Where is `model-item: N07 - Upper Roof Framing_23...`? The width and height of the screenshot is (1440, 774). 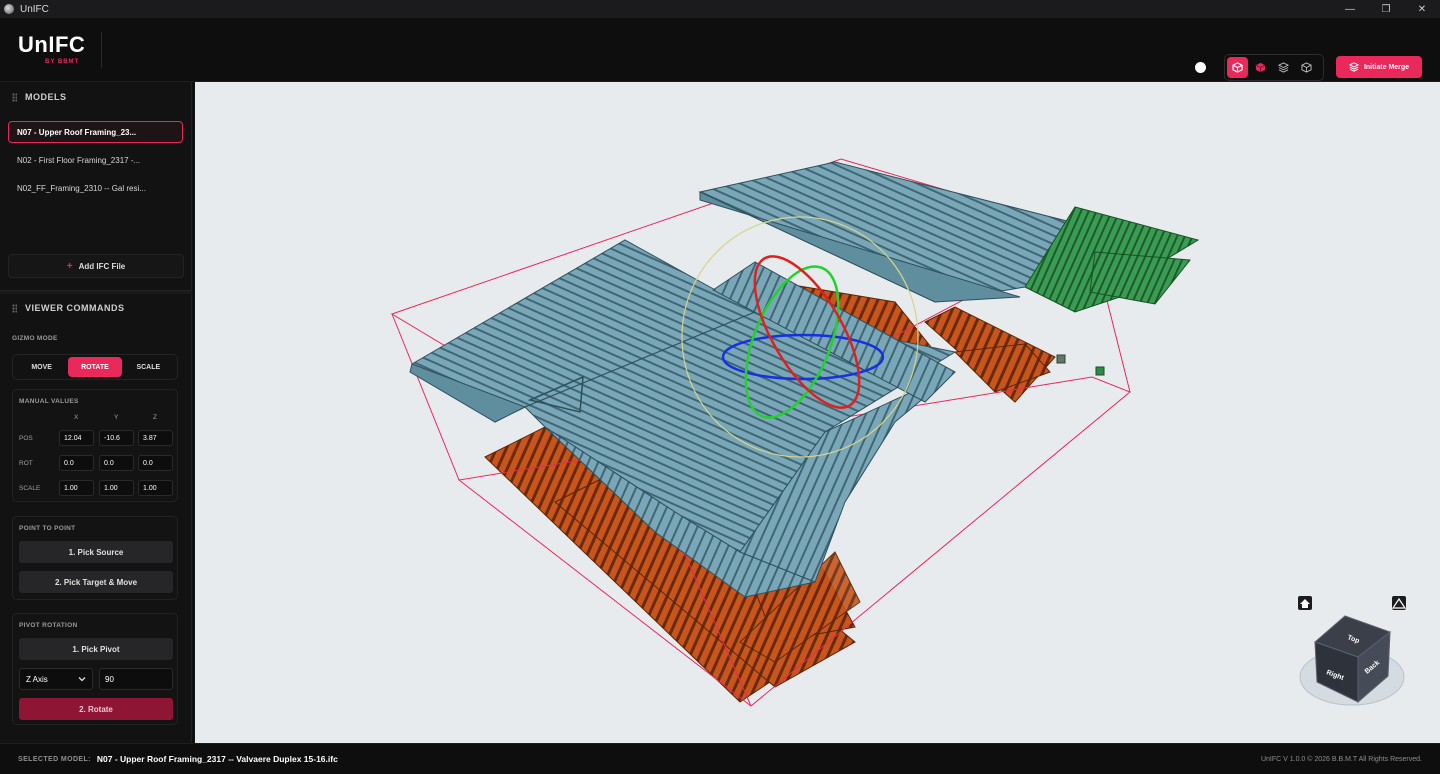 model-item: N07 - Upper Roof Framing_23... is located at coordinates (95, 132).